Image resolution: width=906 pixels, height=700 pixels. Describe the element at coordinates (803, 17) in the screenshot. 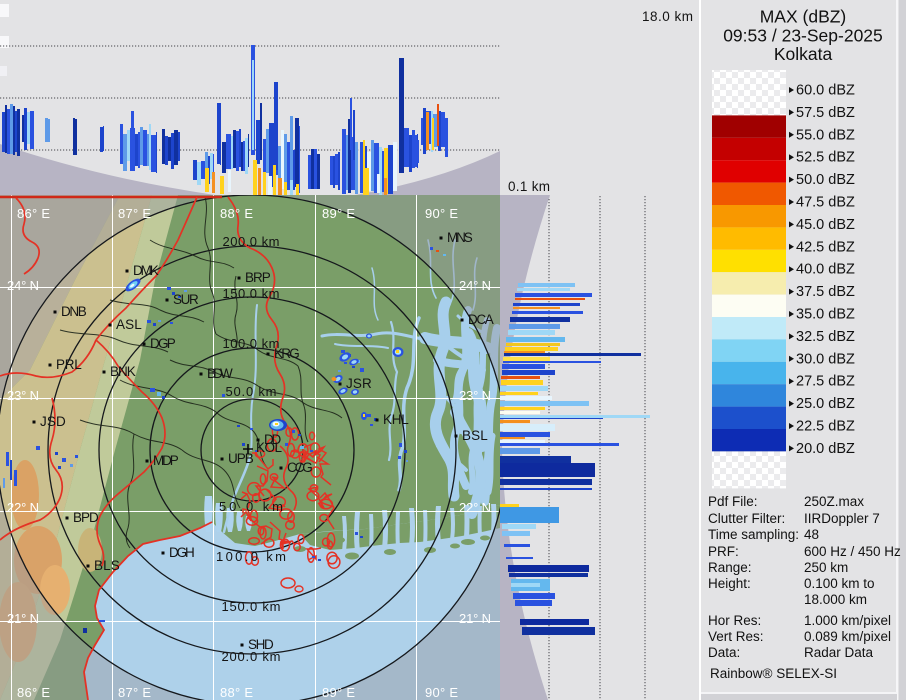

I see `svg-text: MAX (dBZ)` at that location.